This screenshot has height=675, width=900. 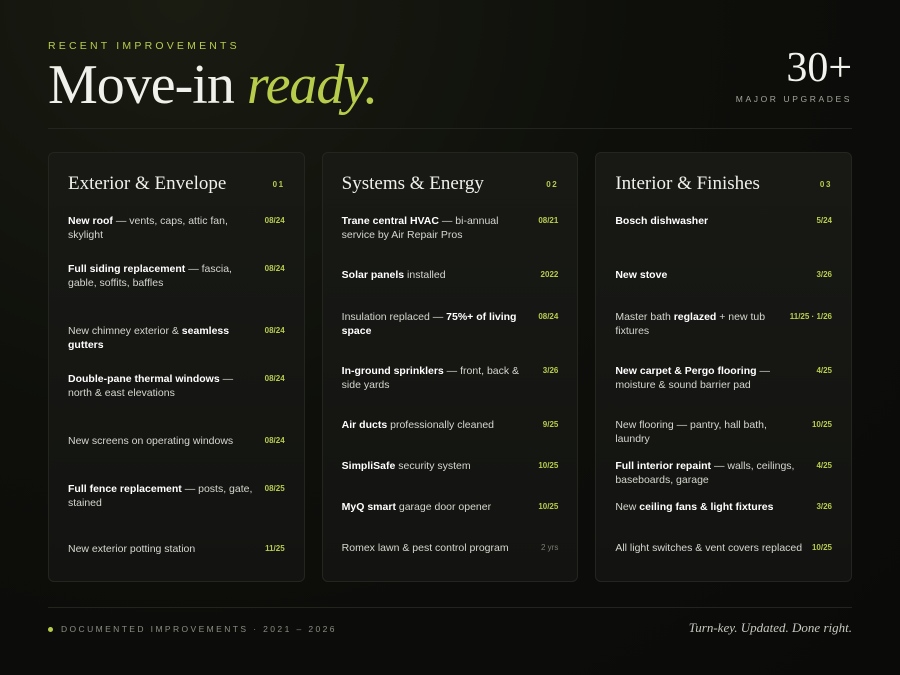 What do you see at coordinates (450, 276) in the screenshot?
I see `list-item: Solar panels installed 2022` at bounding box center [450, 276].